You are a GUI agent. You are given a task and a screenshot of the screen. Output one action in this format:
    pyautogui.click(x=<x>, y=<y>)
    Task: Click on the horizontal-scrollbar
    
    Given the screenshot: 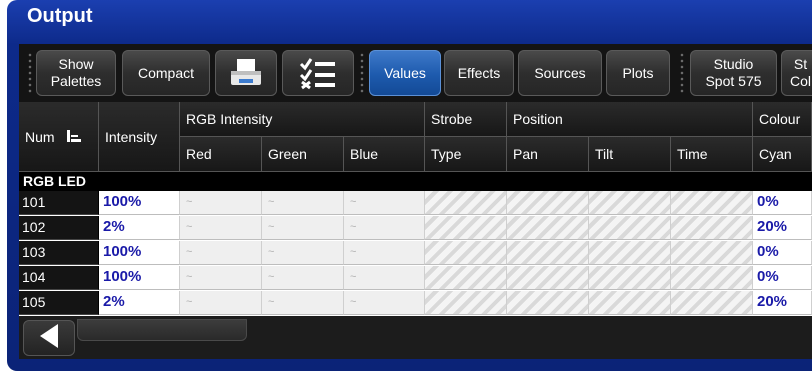 What is the action you would take?
    pyautogui.click(x=162, y=330)
    